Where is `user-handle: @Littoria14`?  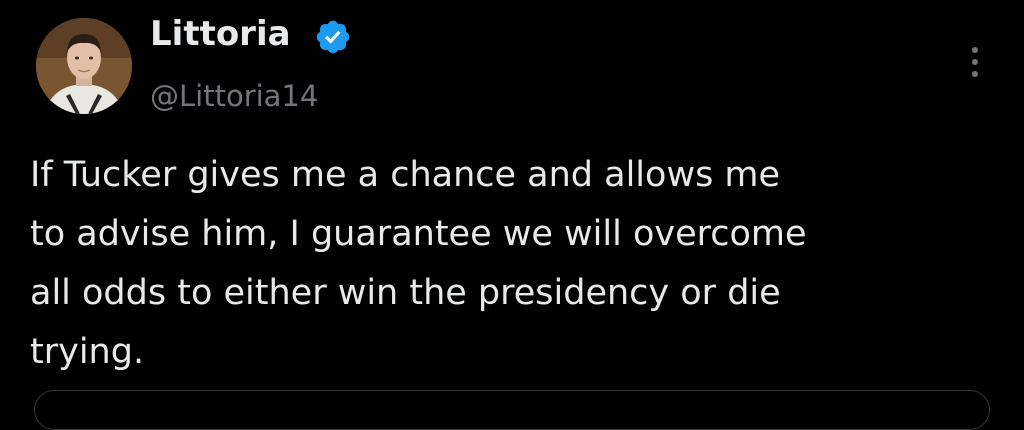 user-handle: @Littoria14 is located at coordinates (234, 96).